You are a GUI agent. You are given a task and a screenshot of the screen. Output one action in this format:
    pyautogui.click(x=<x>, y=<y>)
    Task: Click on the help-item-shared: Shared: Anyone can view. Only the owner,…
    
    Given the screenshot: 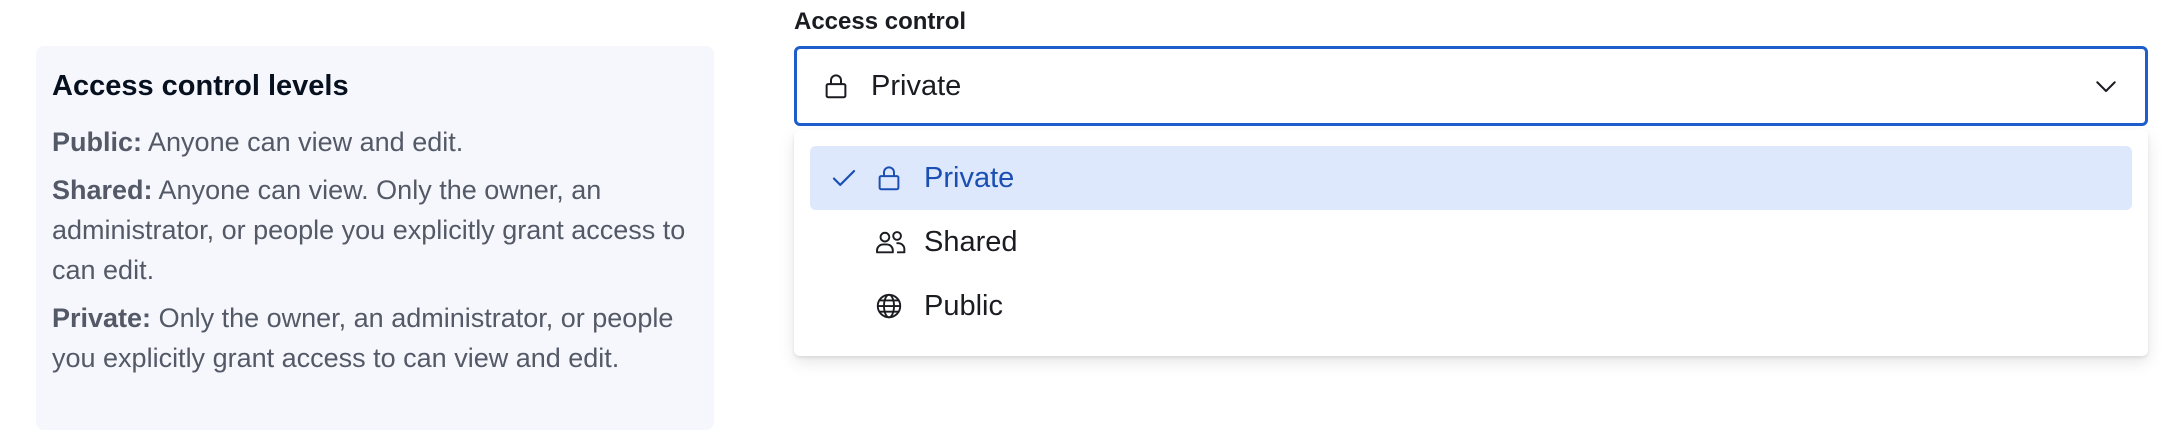 What is the action you would take?
    pyautogui.click(x=375, y=230)
    